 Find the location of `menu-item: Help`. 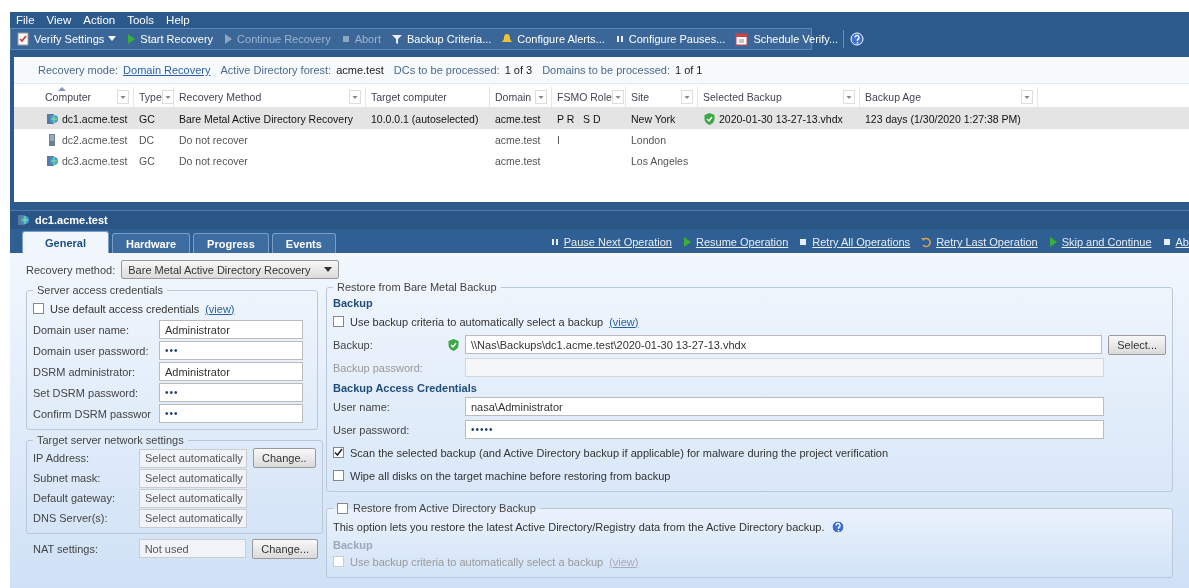

menu-item: Help is located at coordinates (178, 20).